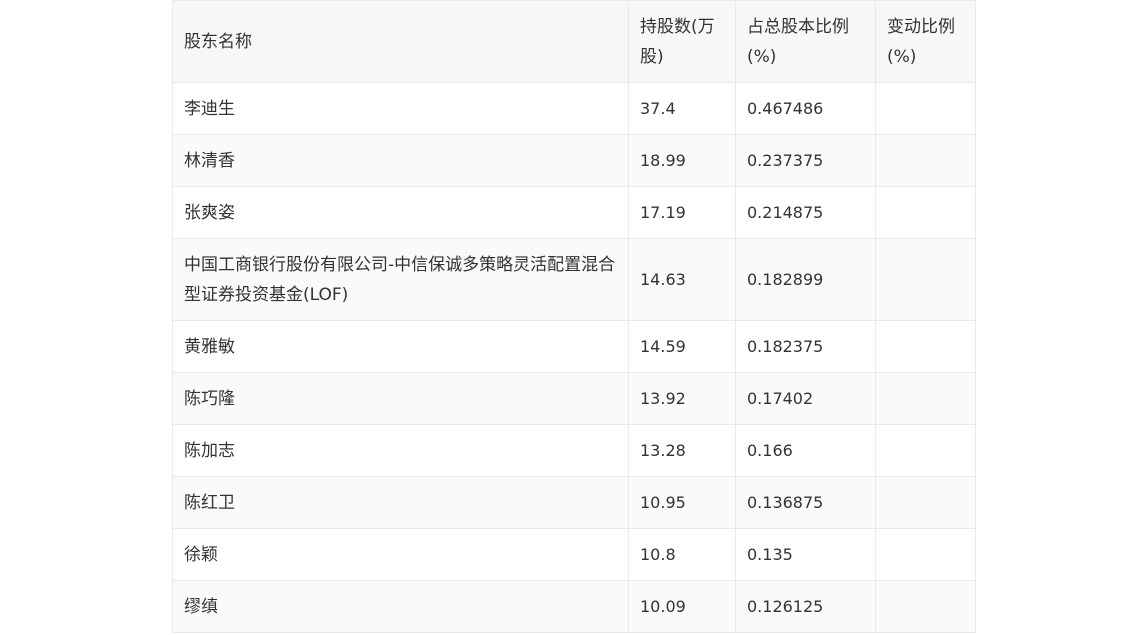  Describe the element at coordinates (682, 160) in the screenshot. I see `cell-shares: 18.99` at that location.